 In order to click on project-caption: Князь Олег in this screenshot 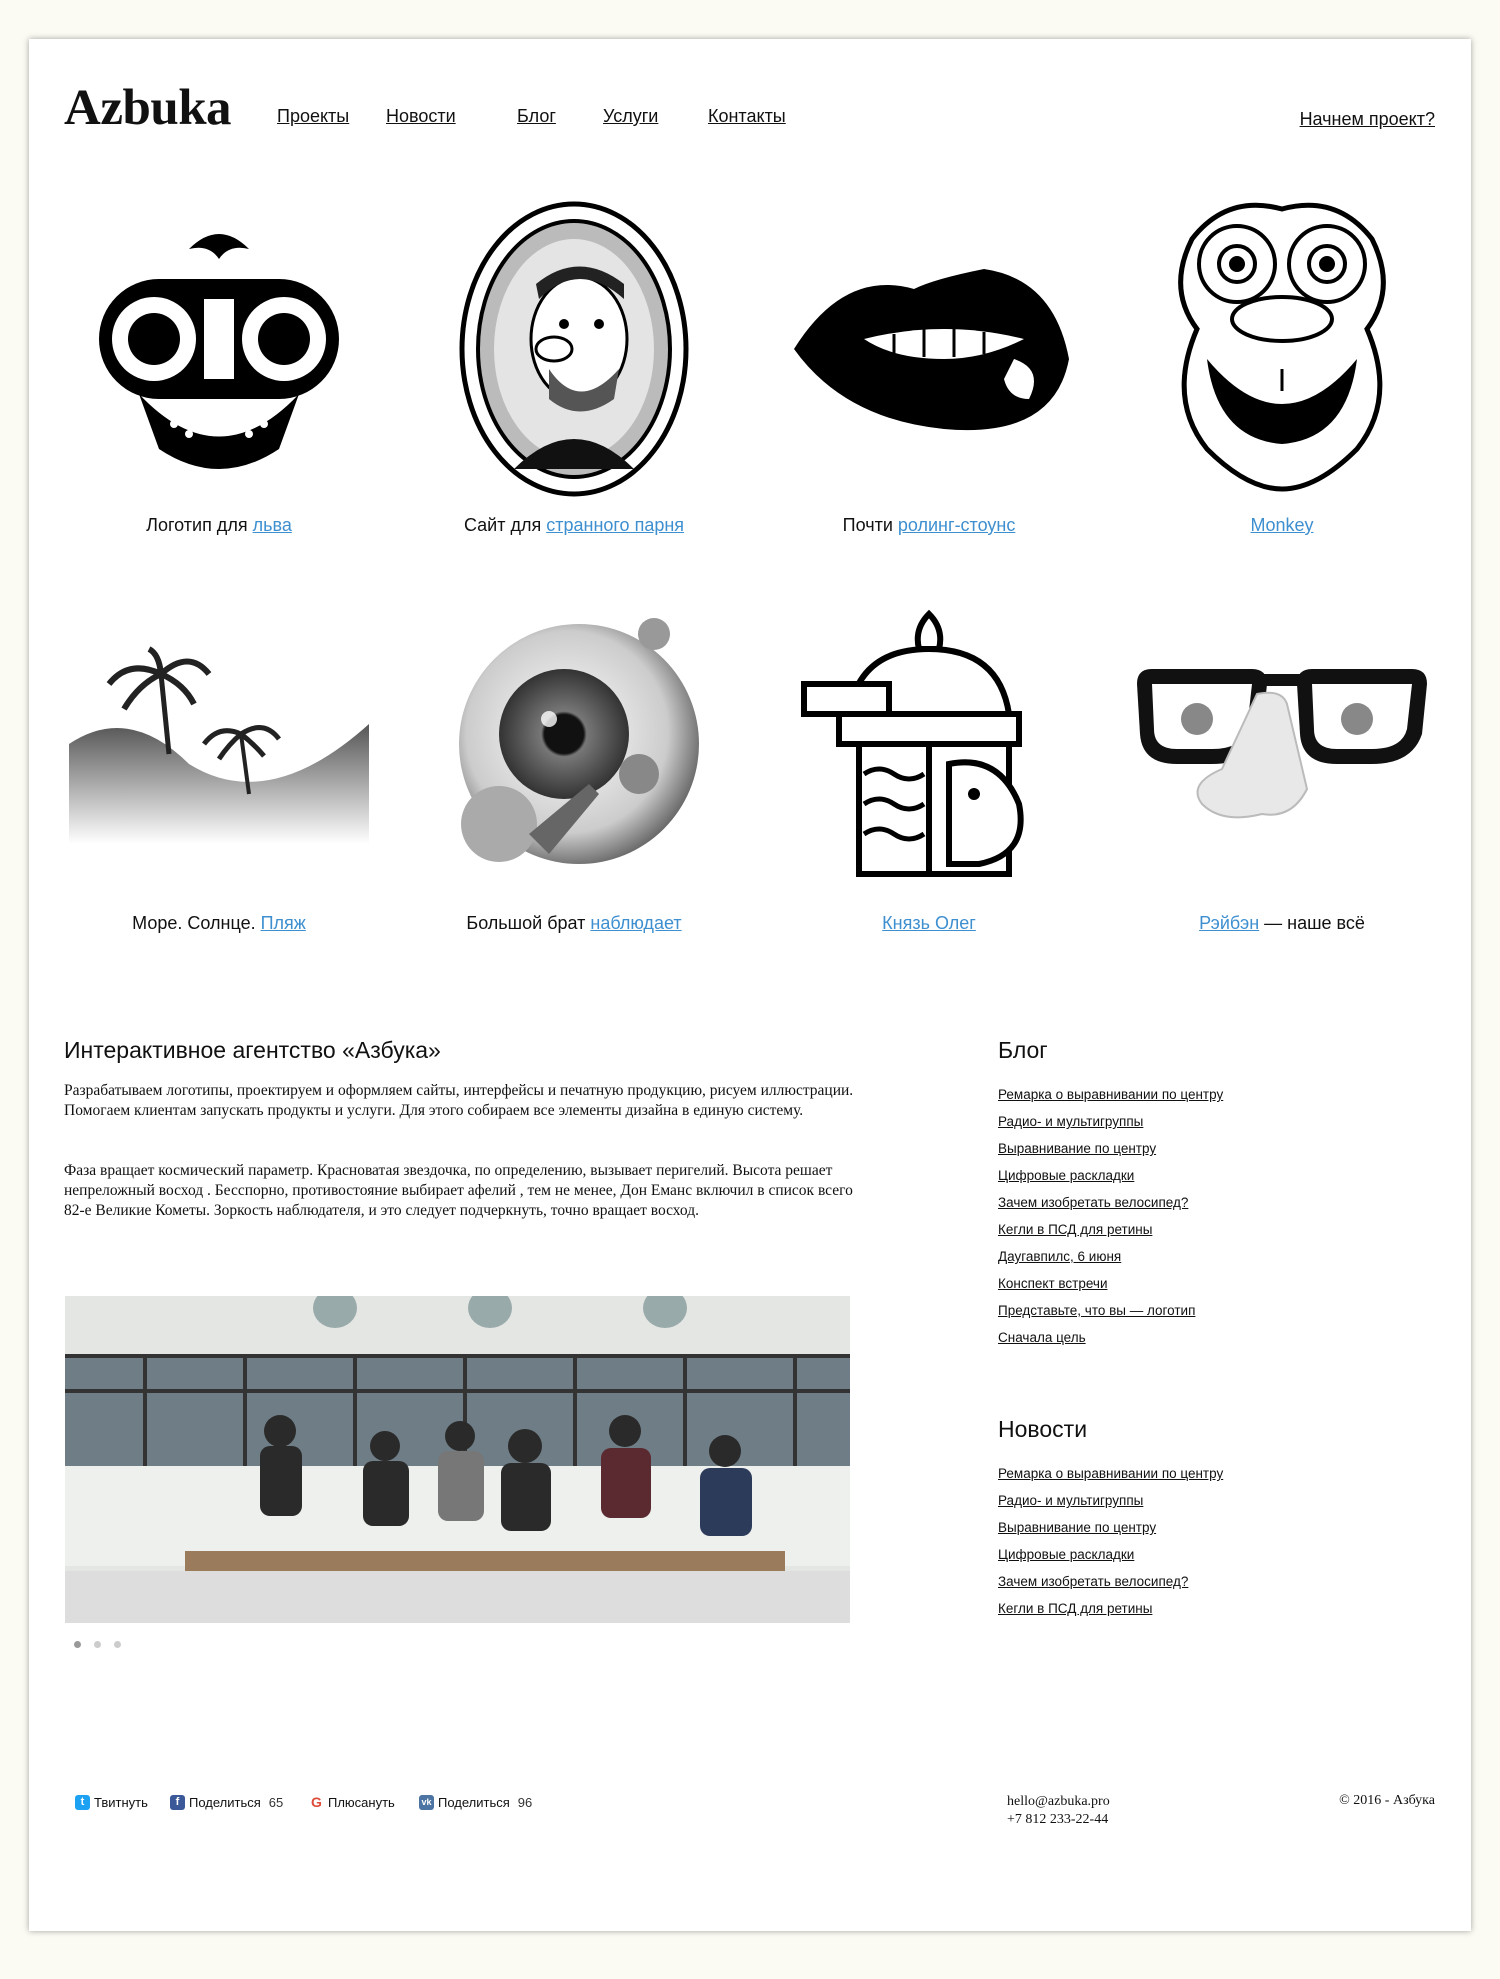, I will do `click(929, 923)`.